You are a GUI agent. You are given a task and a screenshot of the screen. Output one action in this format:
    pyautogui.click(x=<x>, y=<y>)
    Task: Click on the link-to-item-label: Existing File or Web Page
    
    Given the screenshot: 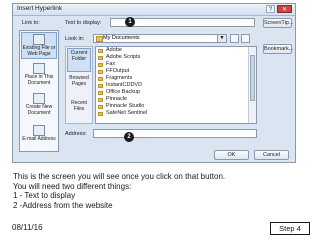 What is the action you would take?
    pyautogui.click(x=39, y=51)
    